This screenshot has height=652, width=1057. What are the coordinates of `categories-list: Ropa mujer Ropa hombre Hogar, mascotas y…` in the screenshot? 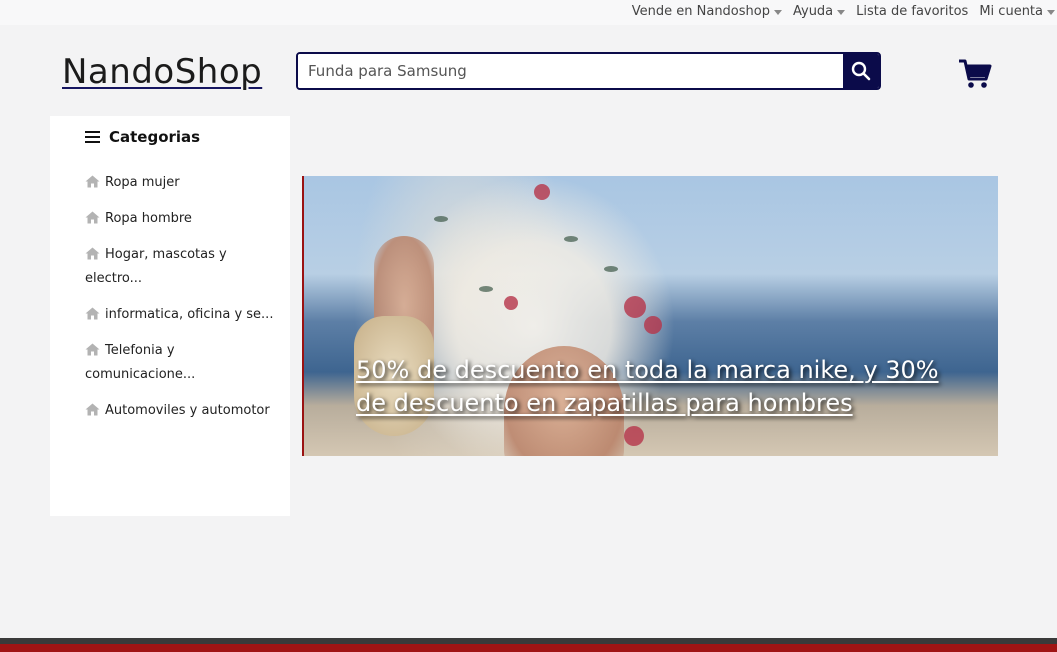 It's located at (180, 303).